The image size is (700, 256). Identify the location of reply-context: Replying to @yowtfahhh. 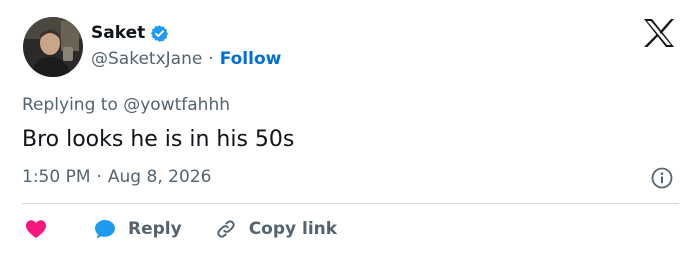
(126, 105).